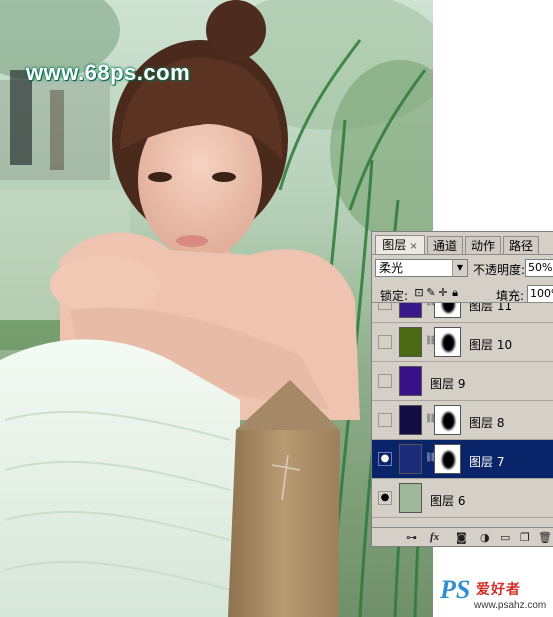 The width and height of the screenshot is (553, 617). I want to click on layer-row: ⛓ 图层 8, so click(462, 420).